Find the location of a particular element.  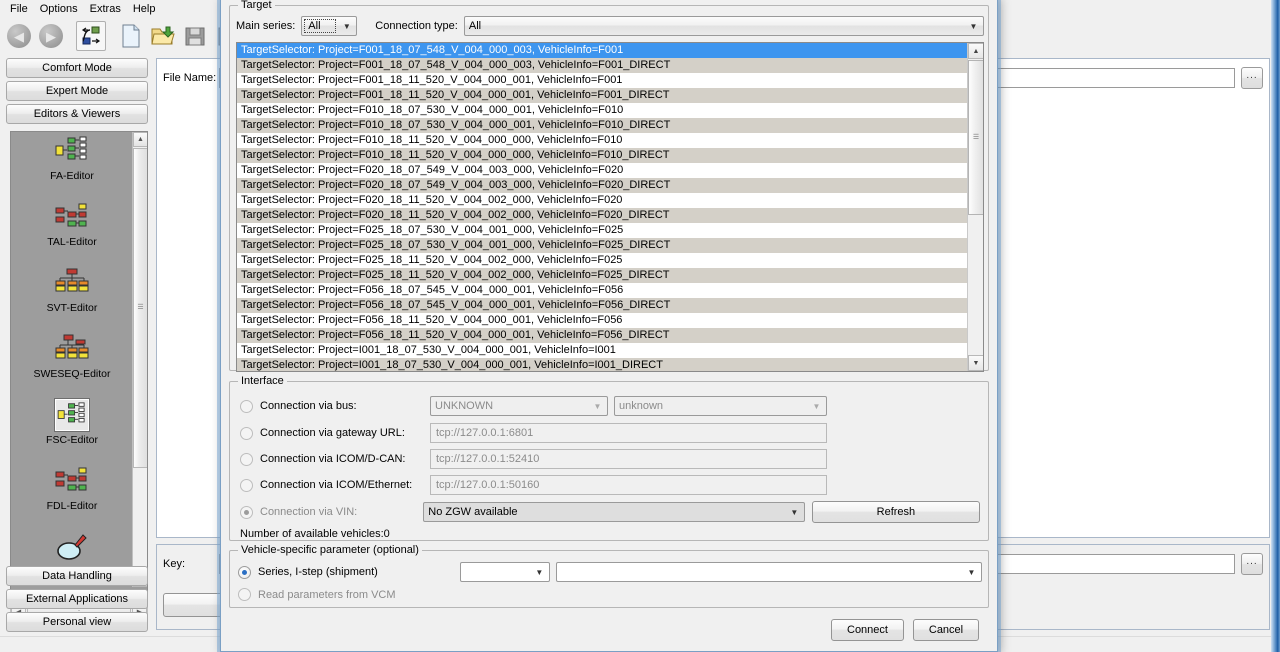

sidebar-editors-viewers-button: Editors & Viewers is located at coordinates (77, 114).